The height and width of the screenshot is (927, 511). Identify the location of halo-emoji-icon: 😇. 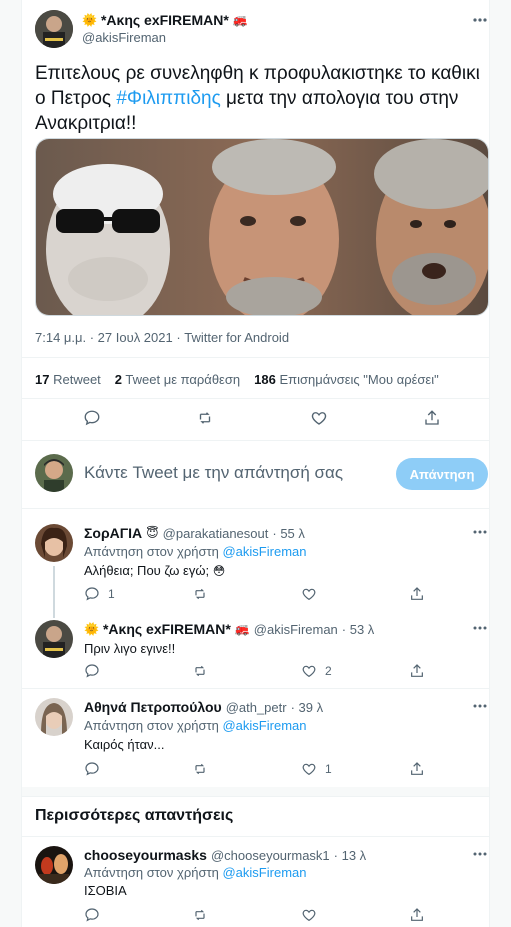
(152, 533).